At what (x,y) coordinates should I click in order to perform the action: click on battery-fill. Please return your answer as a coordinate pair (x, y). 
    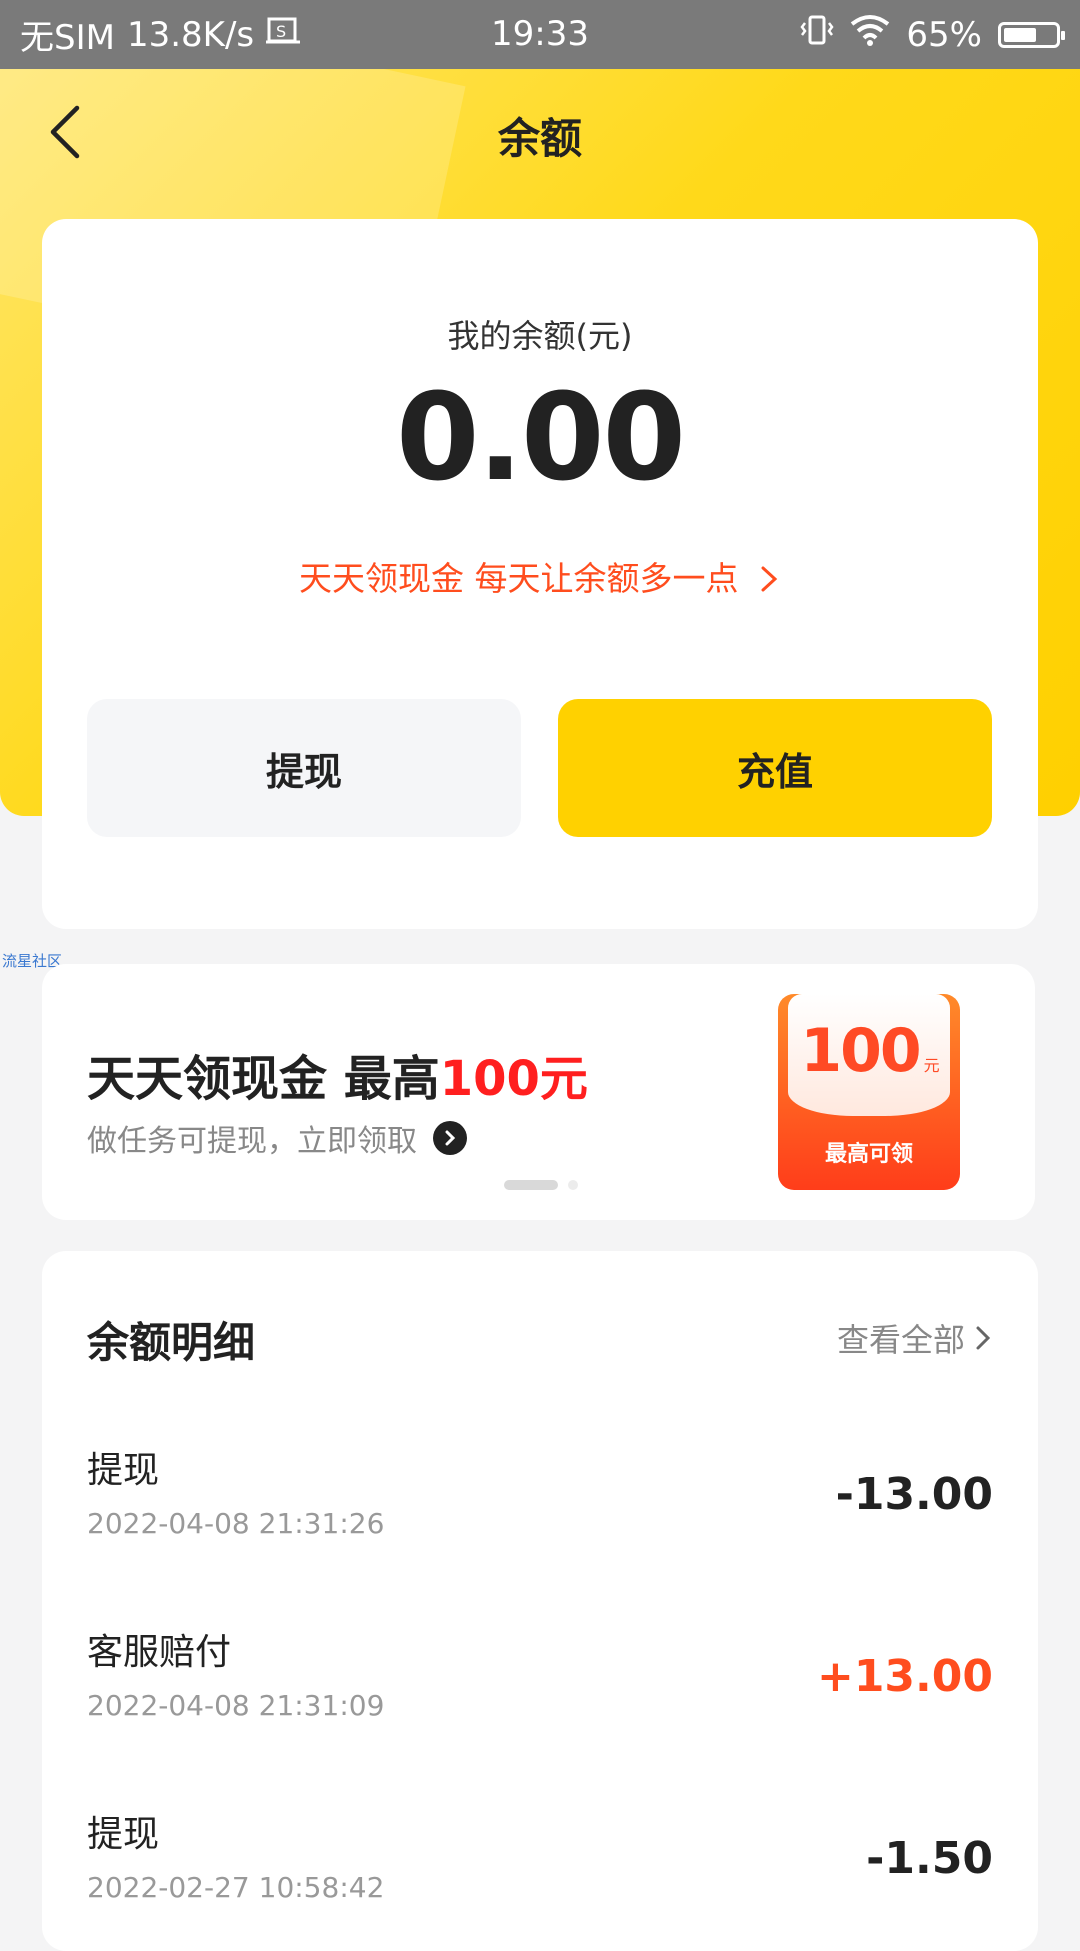
    Looking at the image, I should click on (1020, 34).